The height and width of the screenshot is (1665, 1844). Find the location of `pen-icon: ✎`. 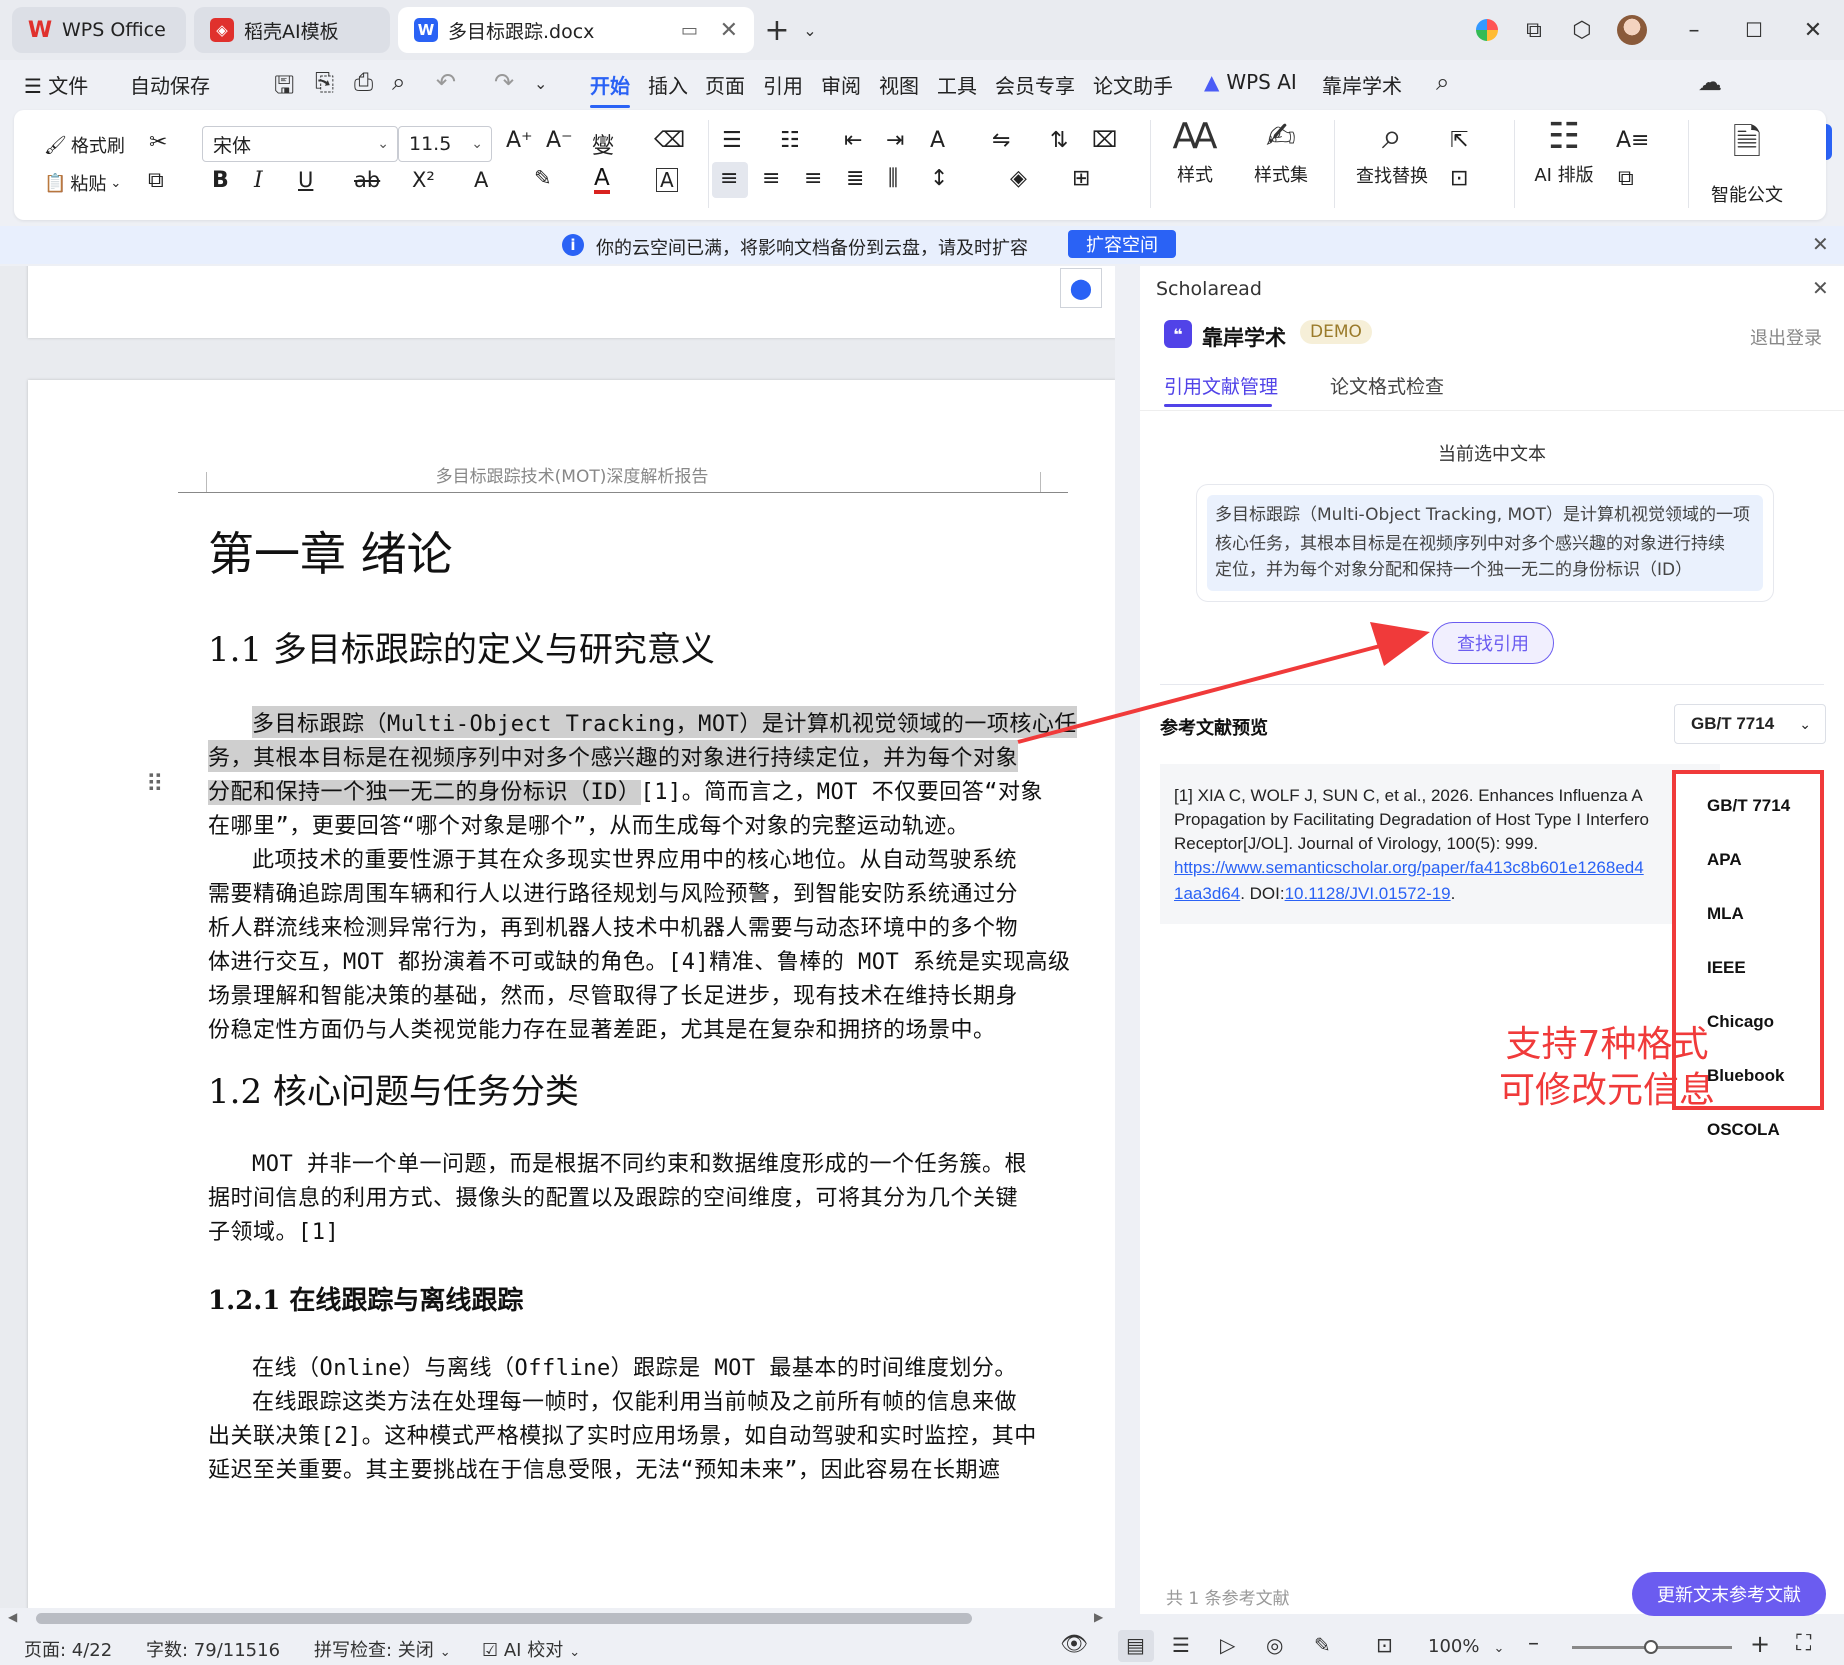

pen-icon: ✎ is located at coordinates (1322, 1645).